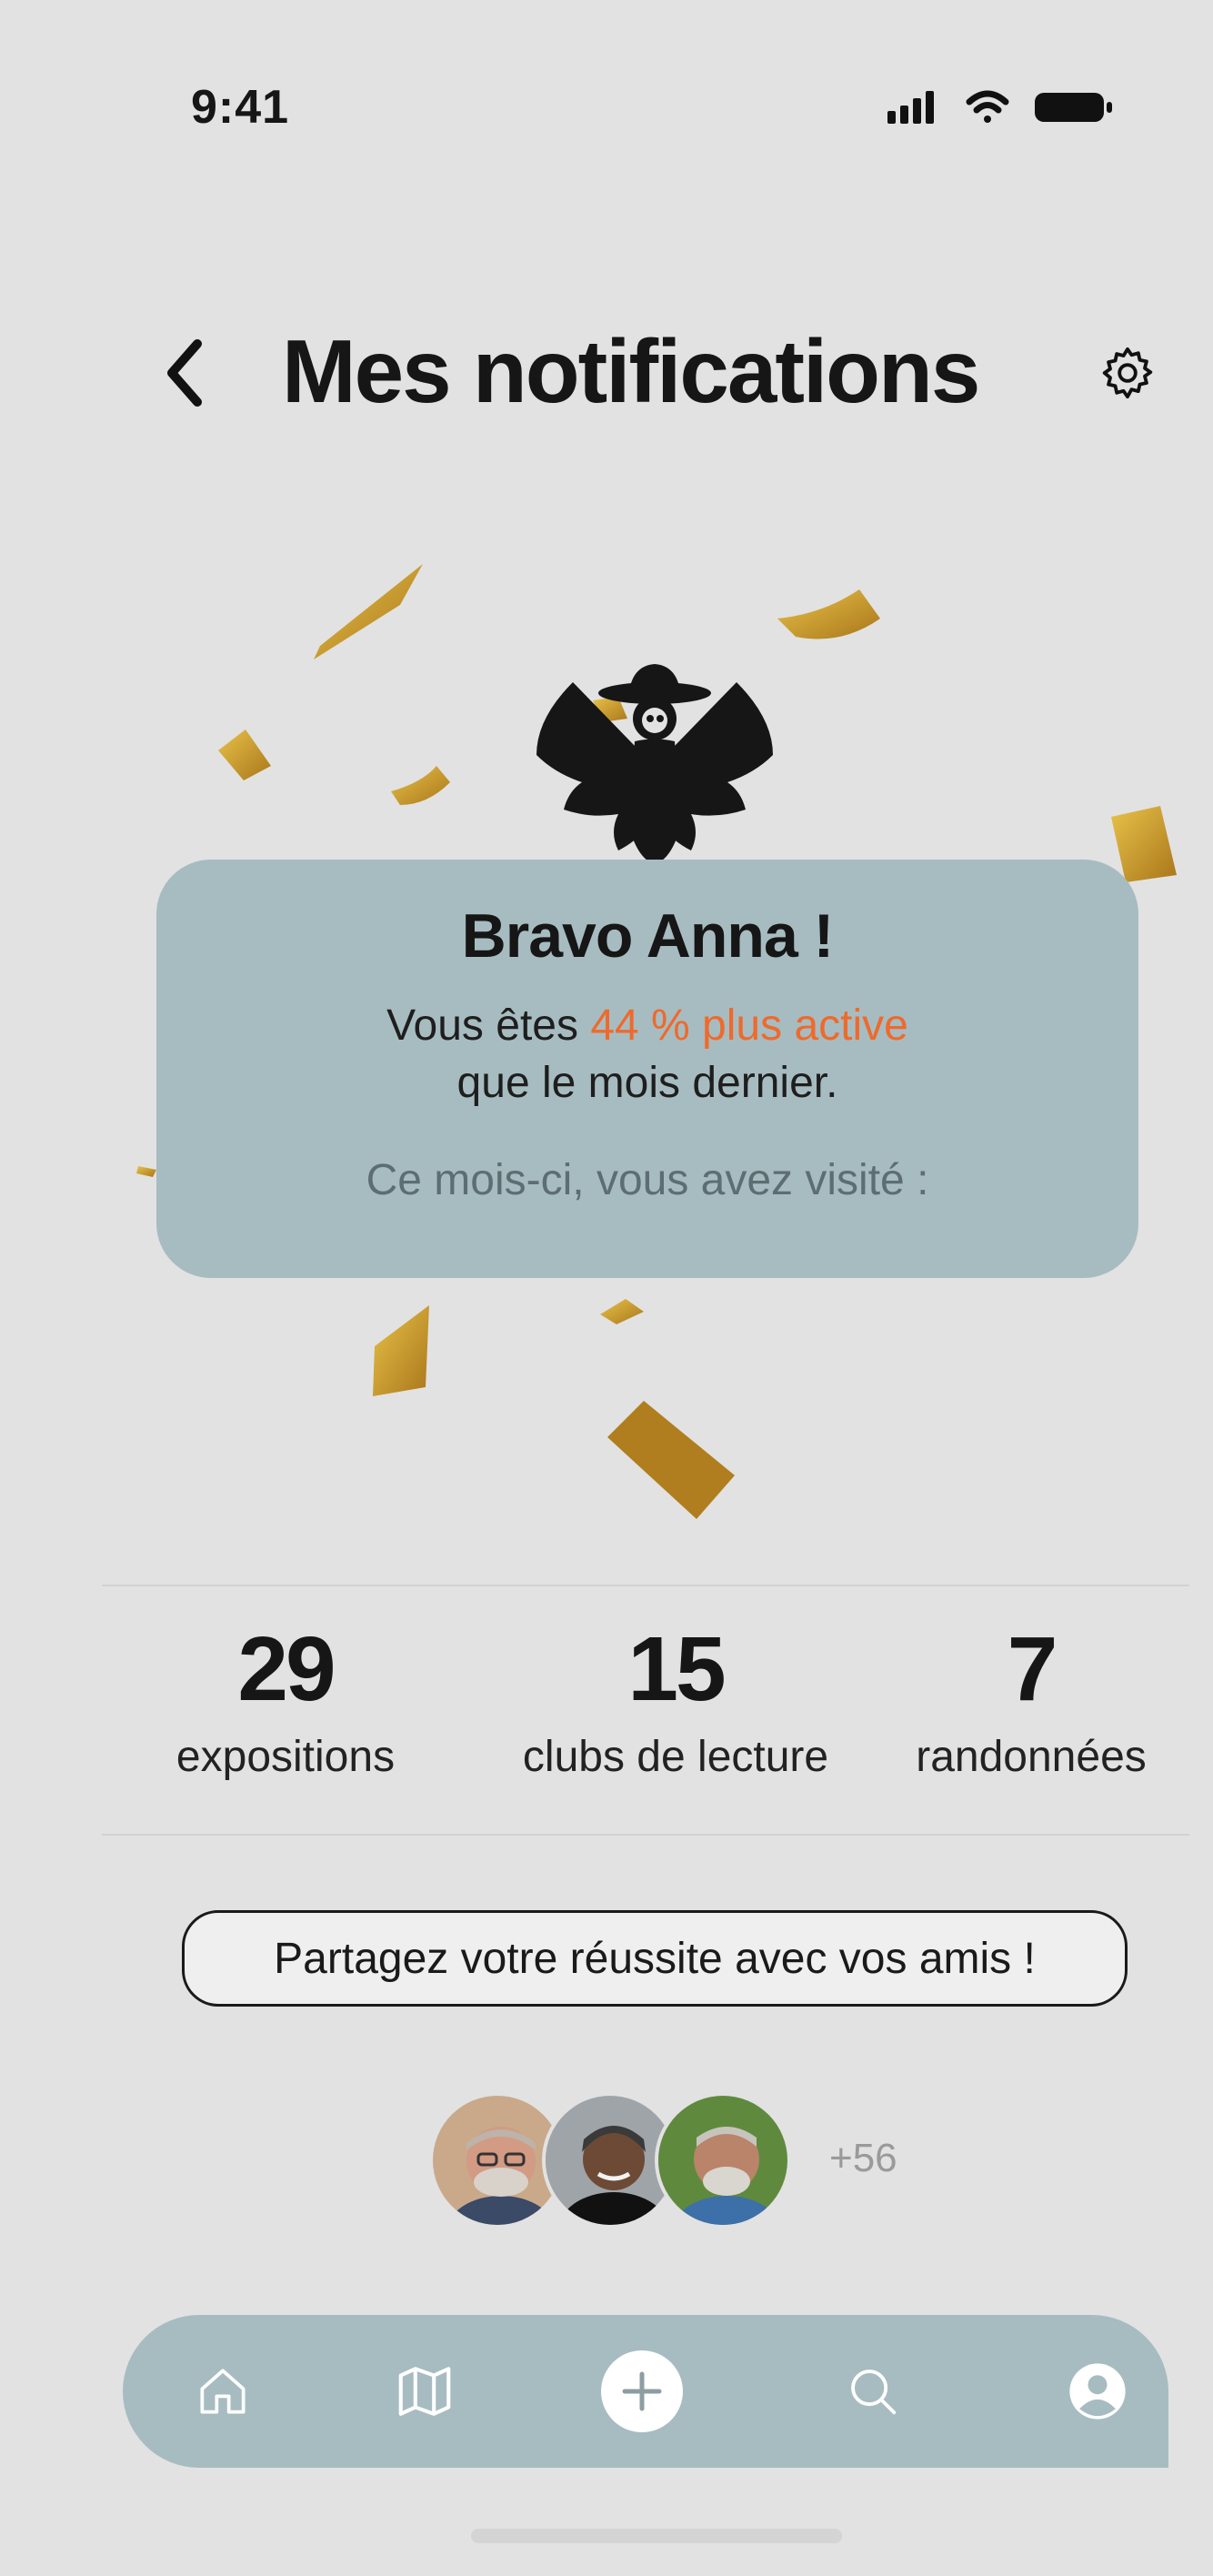 The width and height of the screenshot is (1213, 2576). What do you see at coordinates (286, 1669) in the screenshot?
I see `stat-value: 29` at bounding box center [286, 1669].